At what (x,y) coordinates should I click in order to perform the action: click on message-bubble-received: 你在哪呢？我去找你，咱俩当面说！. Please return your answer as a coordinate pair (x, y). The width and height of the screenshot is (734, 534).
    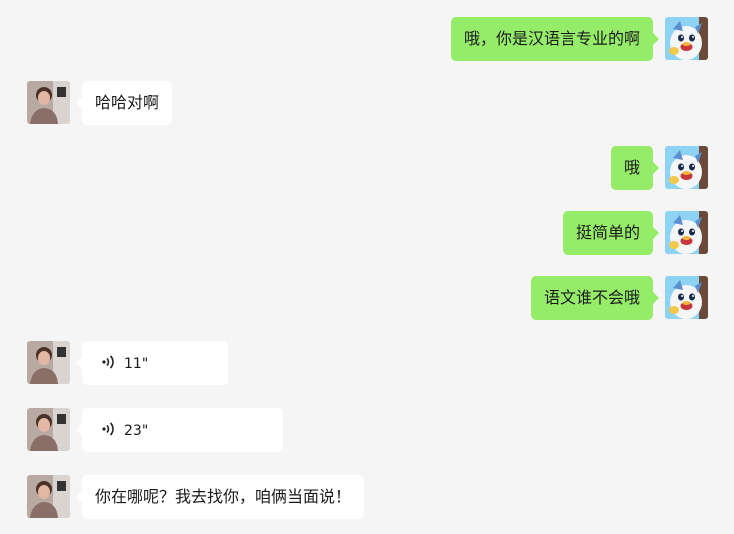
    Looking at the image, I should click on (220, 497).